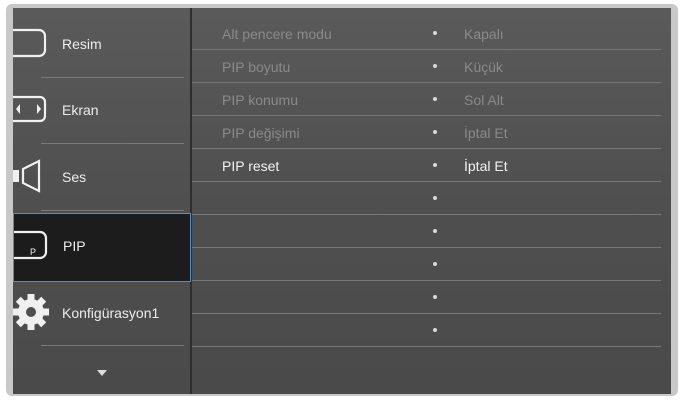 The height and width of the screenshot is (403, 686). I want to click on setting-name: Alt pencere modu, so click(277, 34).